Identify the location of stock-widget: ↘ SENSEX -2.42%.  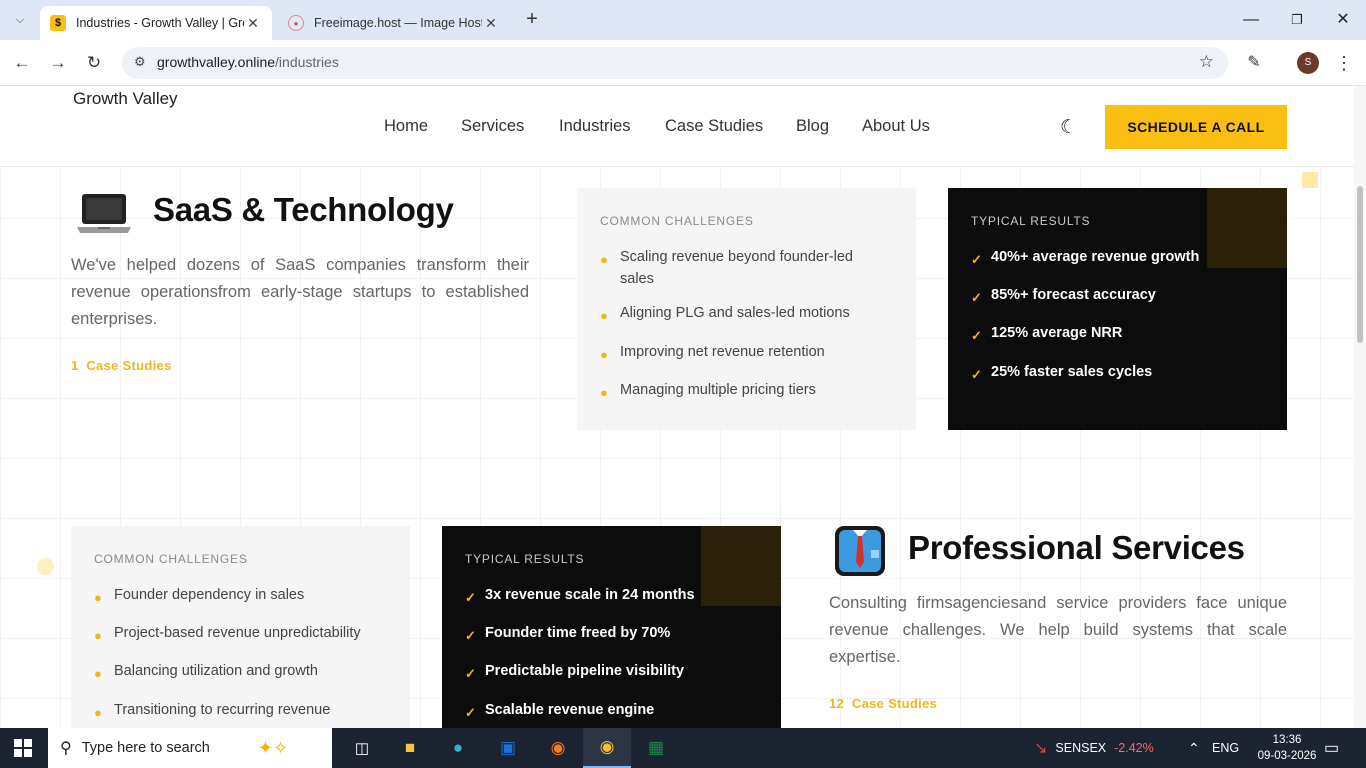
(1094, 748).